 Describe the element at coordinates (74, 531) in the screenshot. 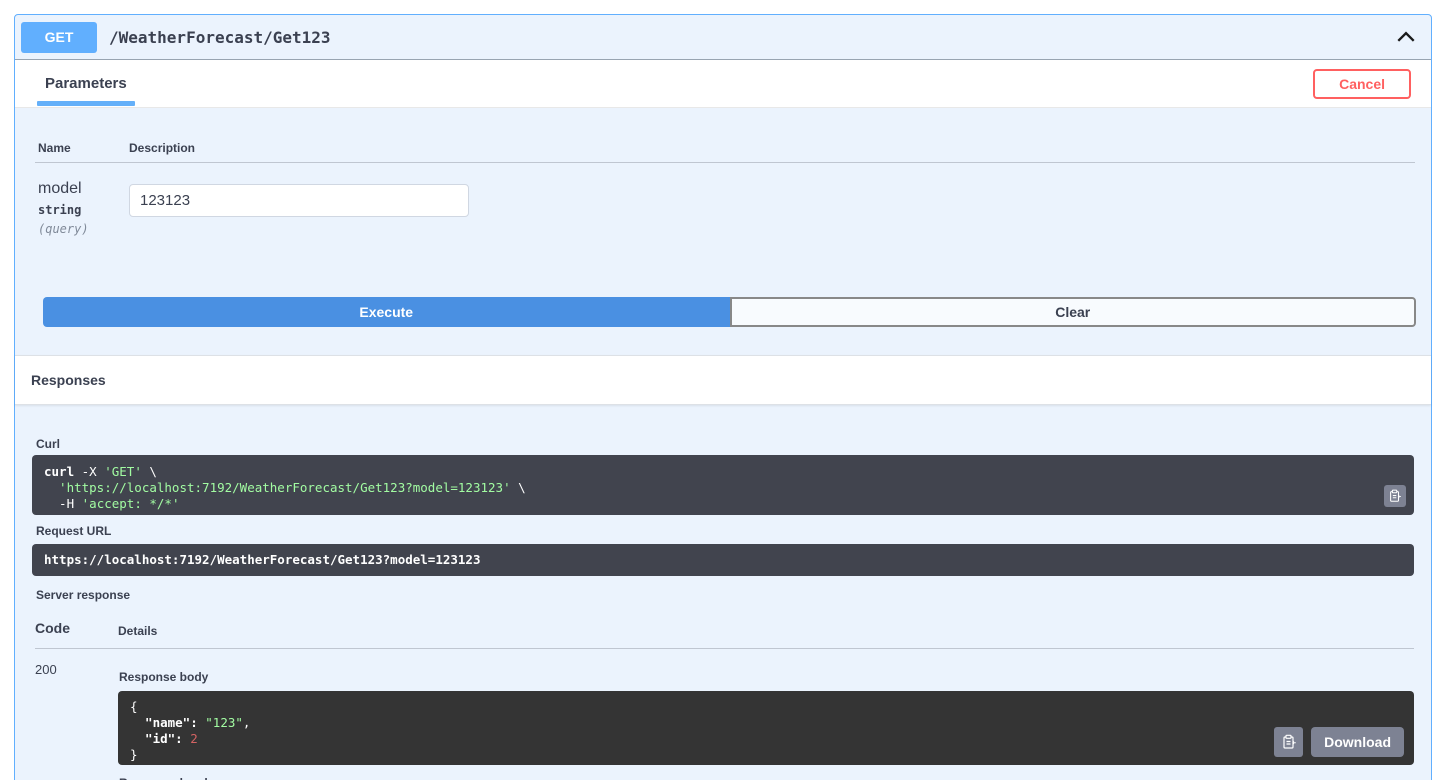

I see `request-url-label: Request URL` at that location.